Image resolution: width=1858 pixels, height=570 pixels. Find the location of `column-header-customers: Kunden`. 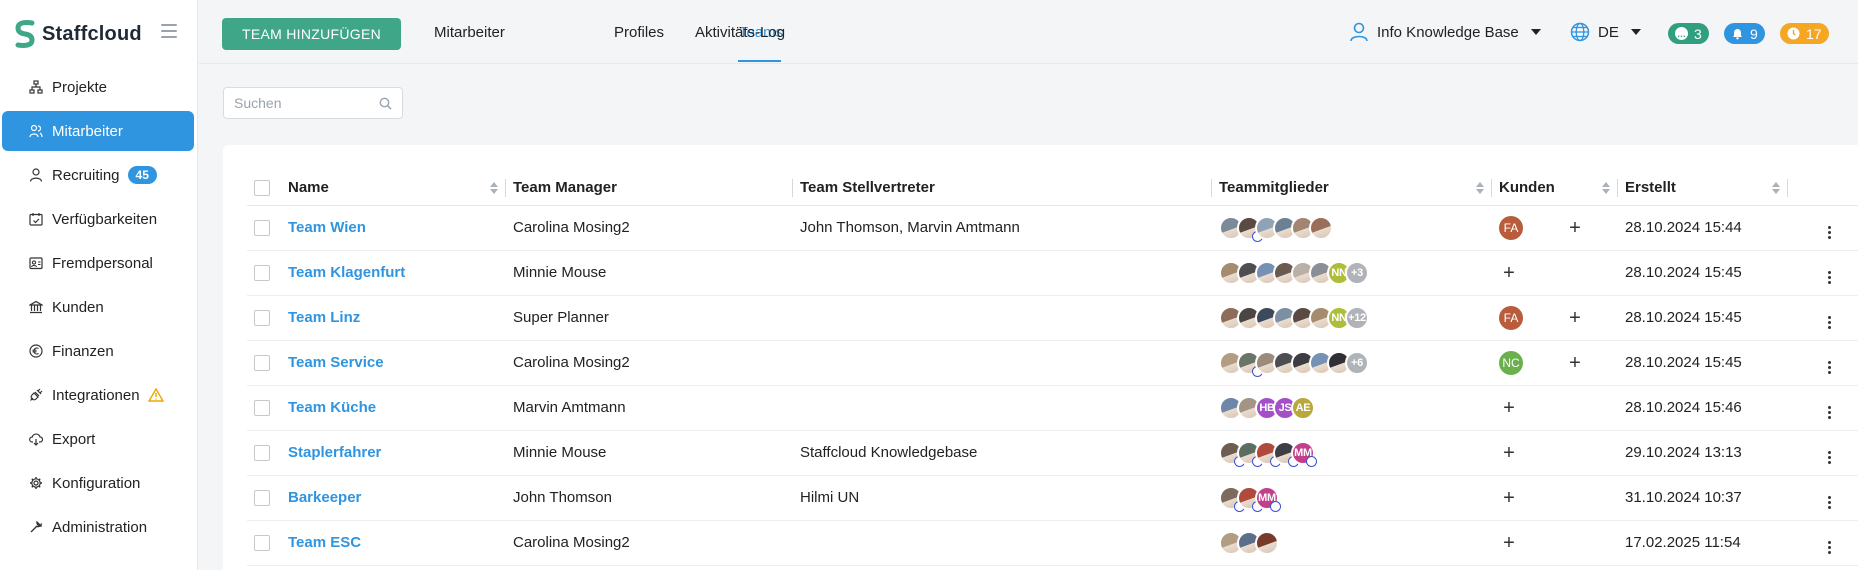

column-header-customers: Kunden is located at coordinates (1555, 188).